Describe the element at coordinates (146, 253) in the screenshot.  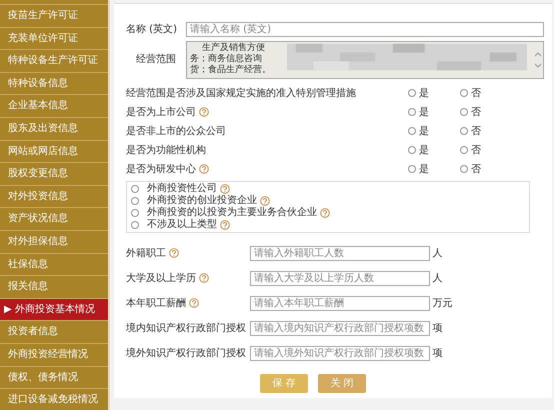
I see `field-label: 外籍职工` at that location.